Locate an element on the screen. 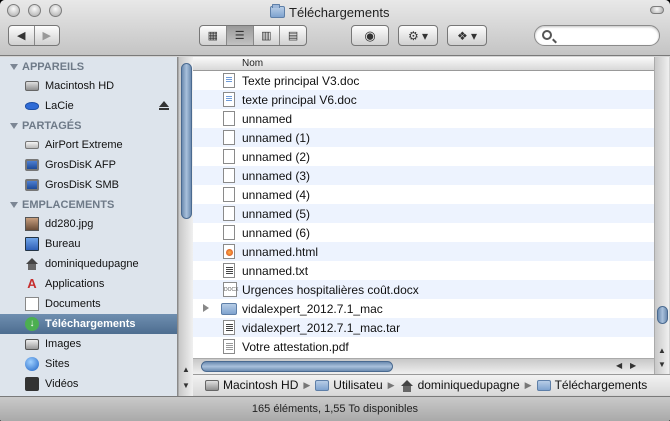 Image resolution: width=670 pixels, height=421 pixels. sidebar-section-partages: PARTAGÉS is located at coordinates (88, 125).